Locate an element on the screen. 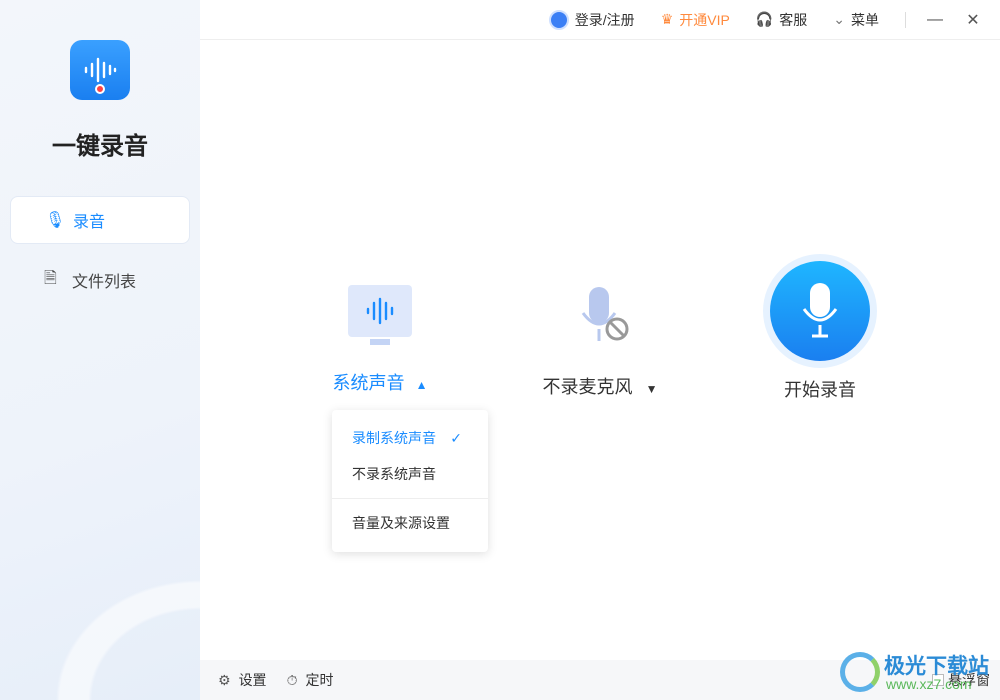 The width and height of the screenshot is (1000, 700). item-label: 不录系统声音 is located at coordinates (394, 474).